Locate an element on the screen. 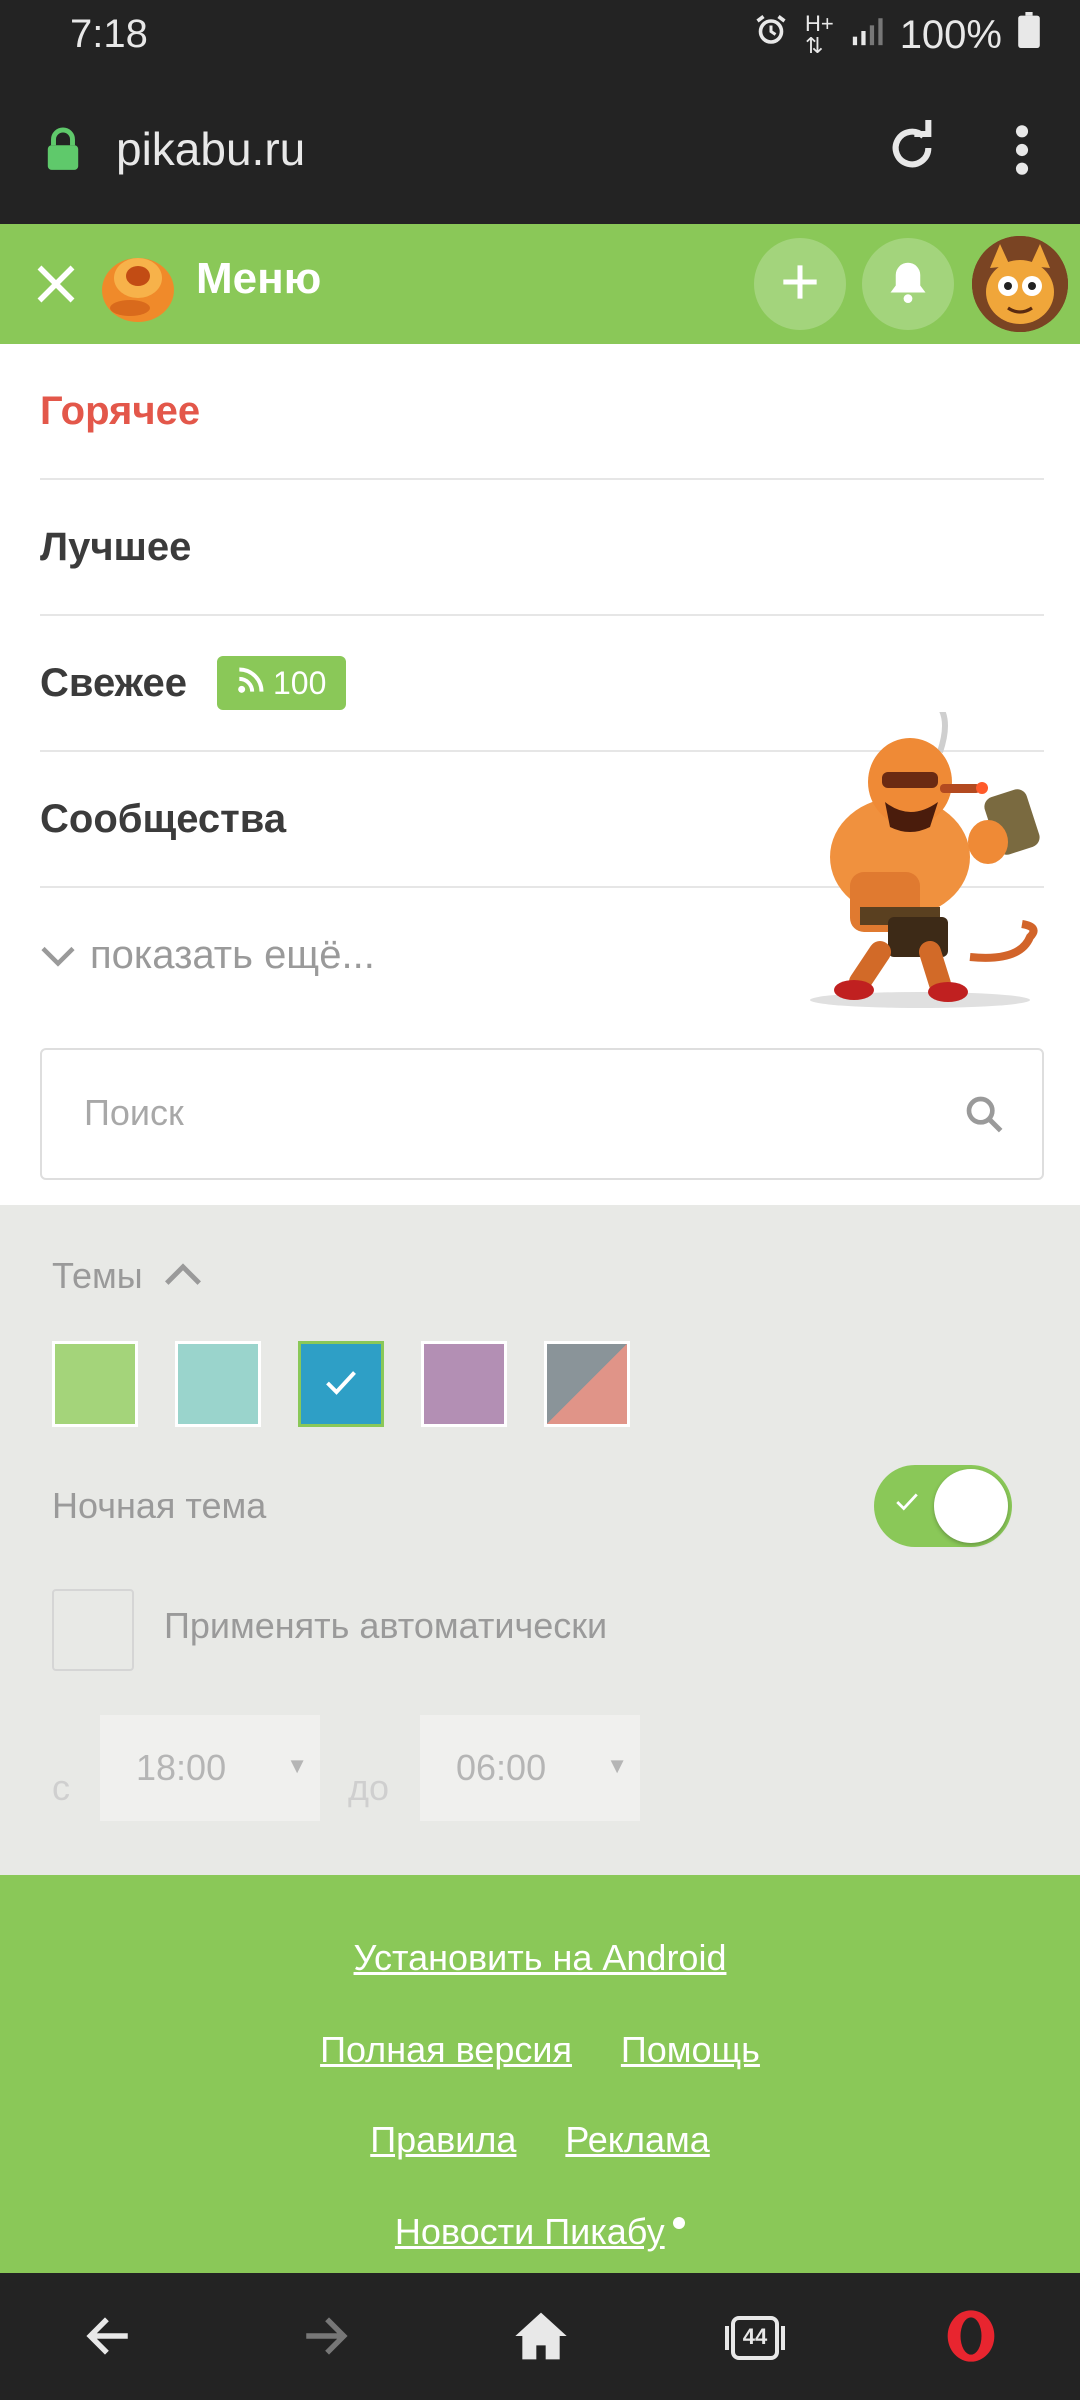 This screenshot has height=2400, width=1080. themes-toggle: Темы is located at coordinates (127, 1276).